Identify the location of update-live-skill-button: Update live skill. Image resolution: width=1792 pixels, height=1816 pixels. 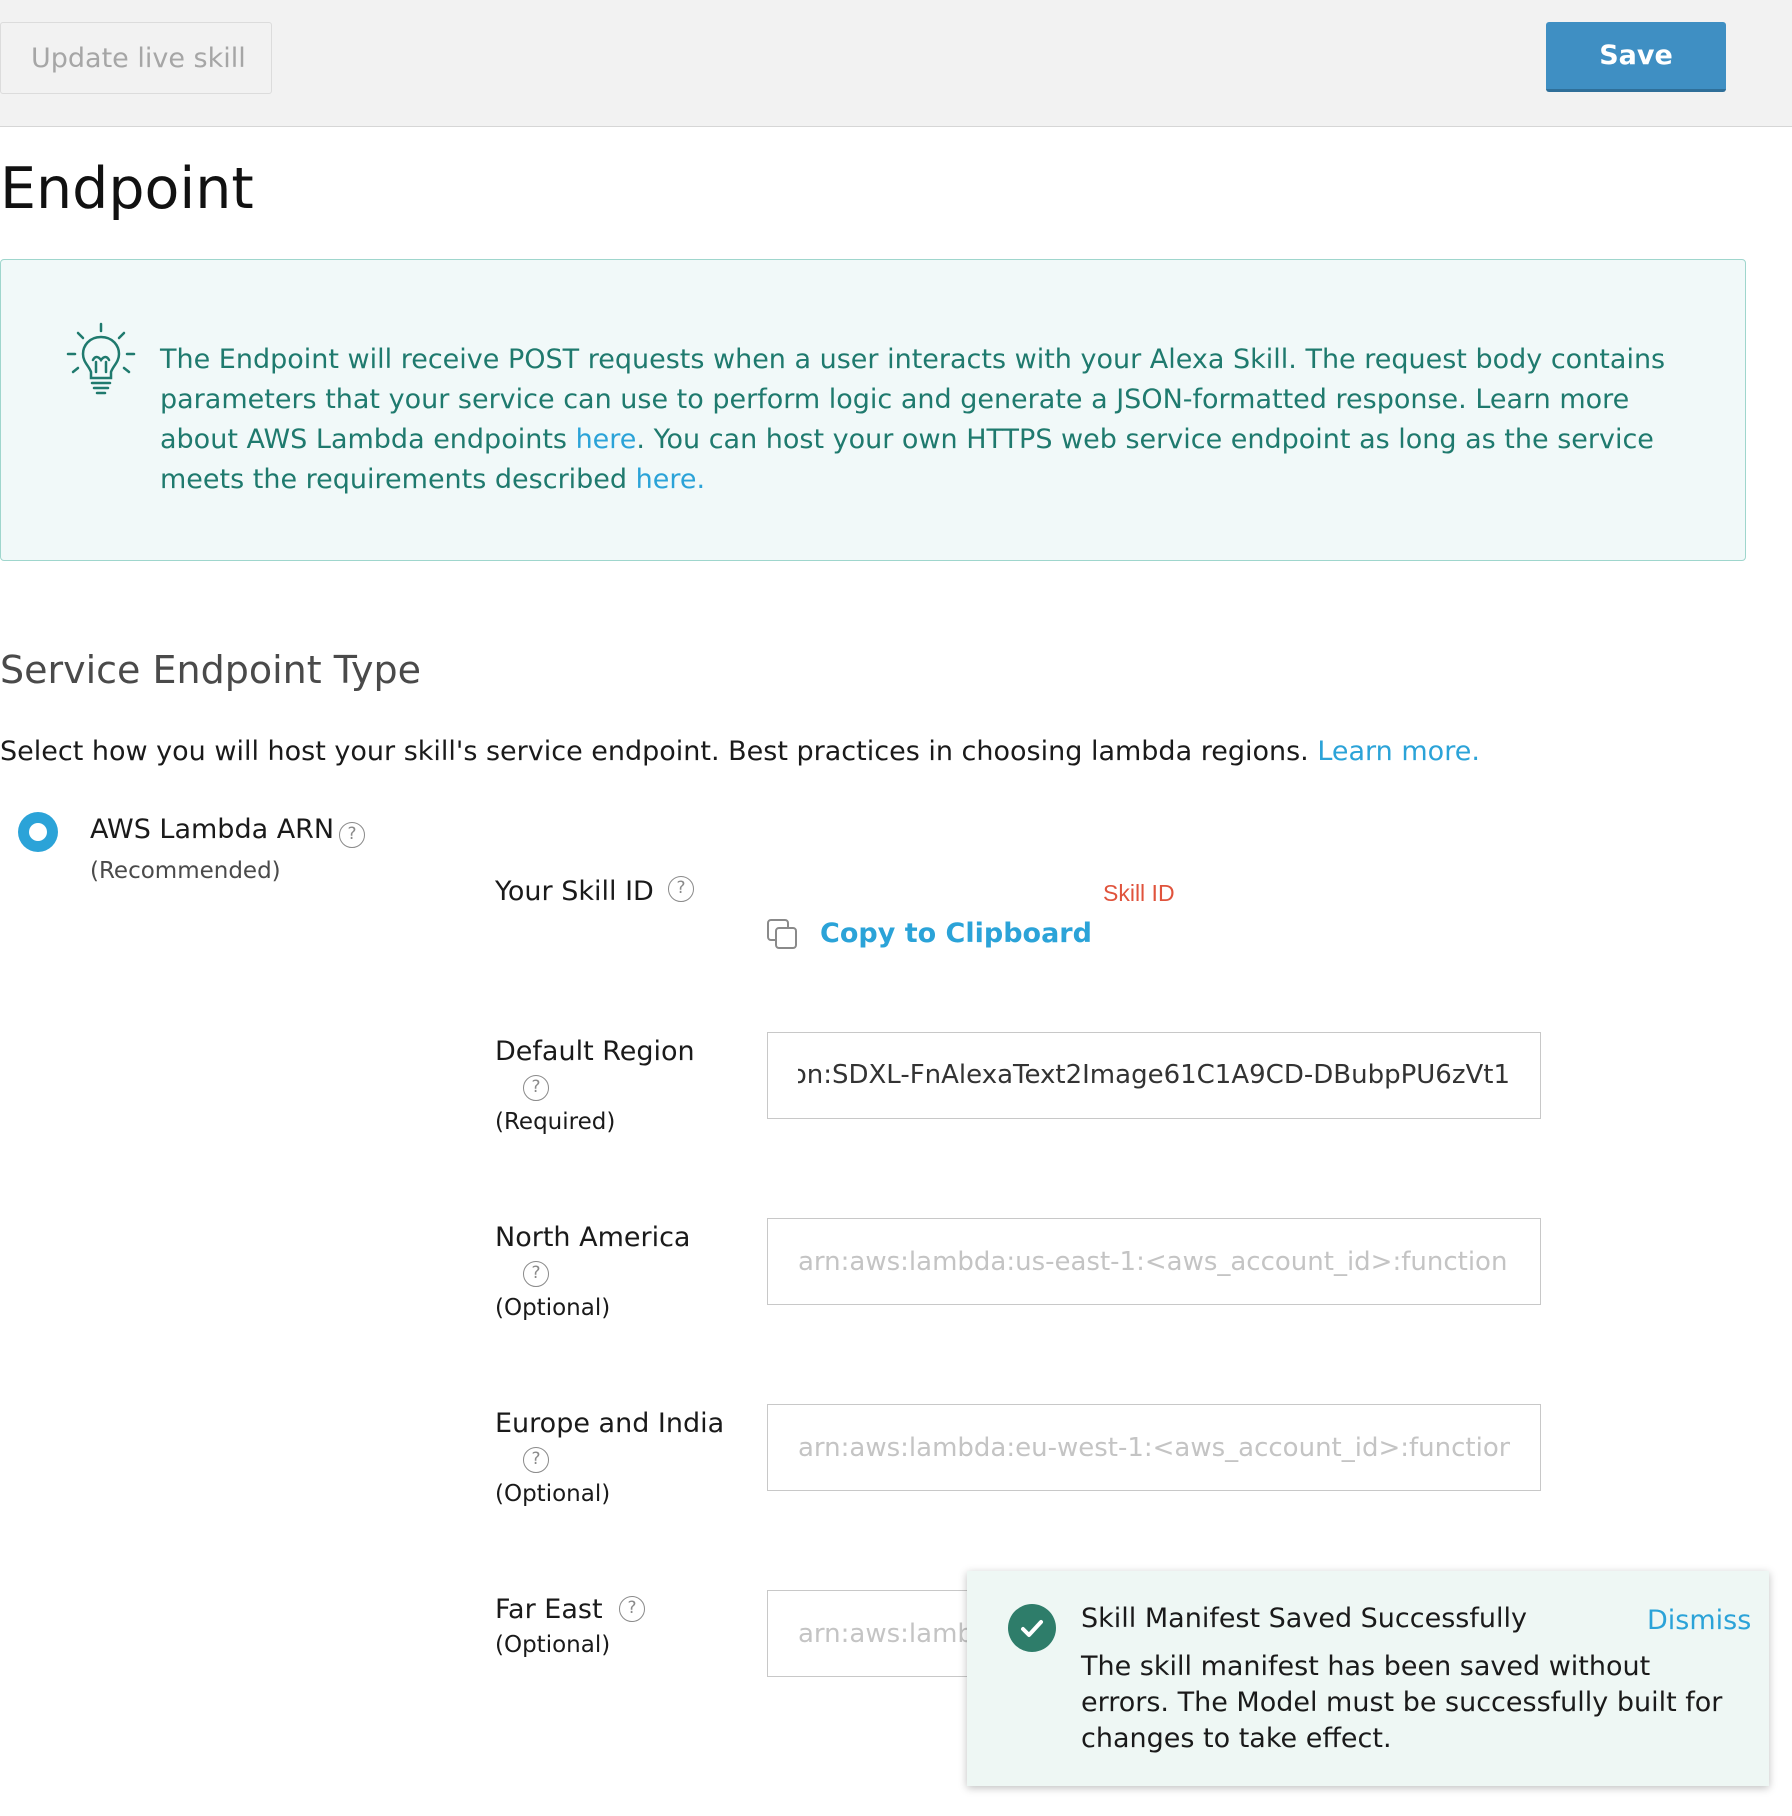
(136, 58).